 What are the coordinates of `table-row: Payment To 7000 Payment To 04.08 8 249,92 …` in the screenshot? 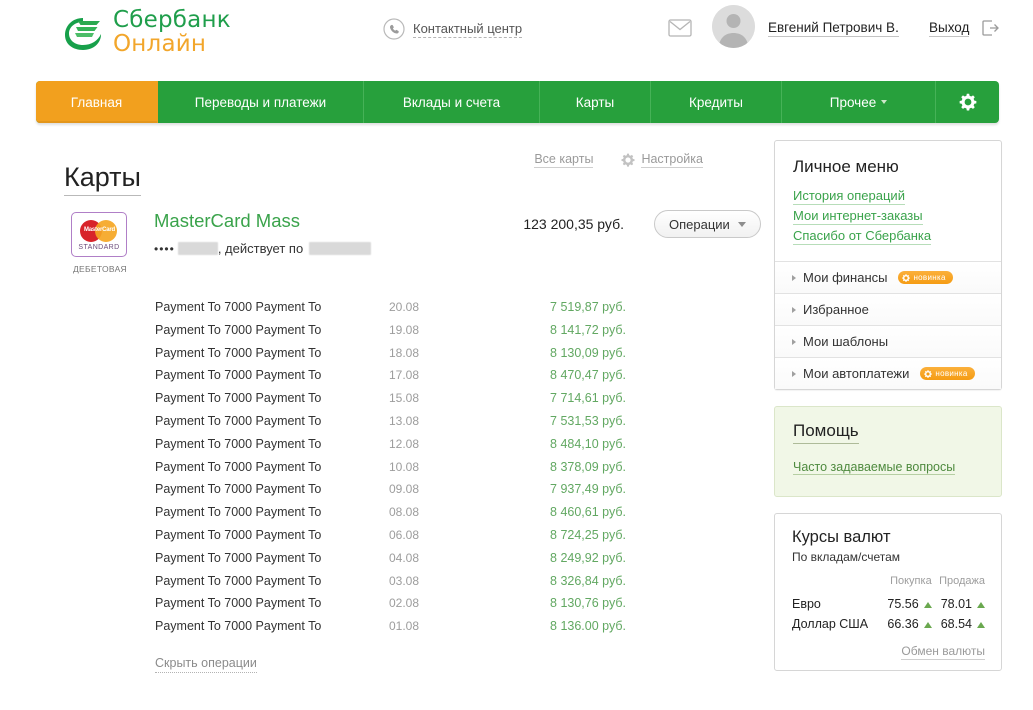 It's located at (409, 562).